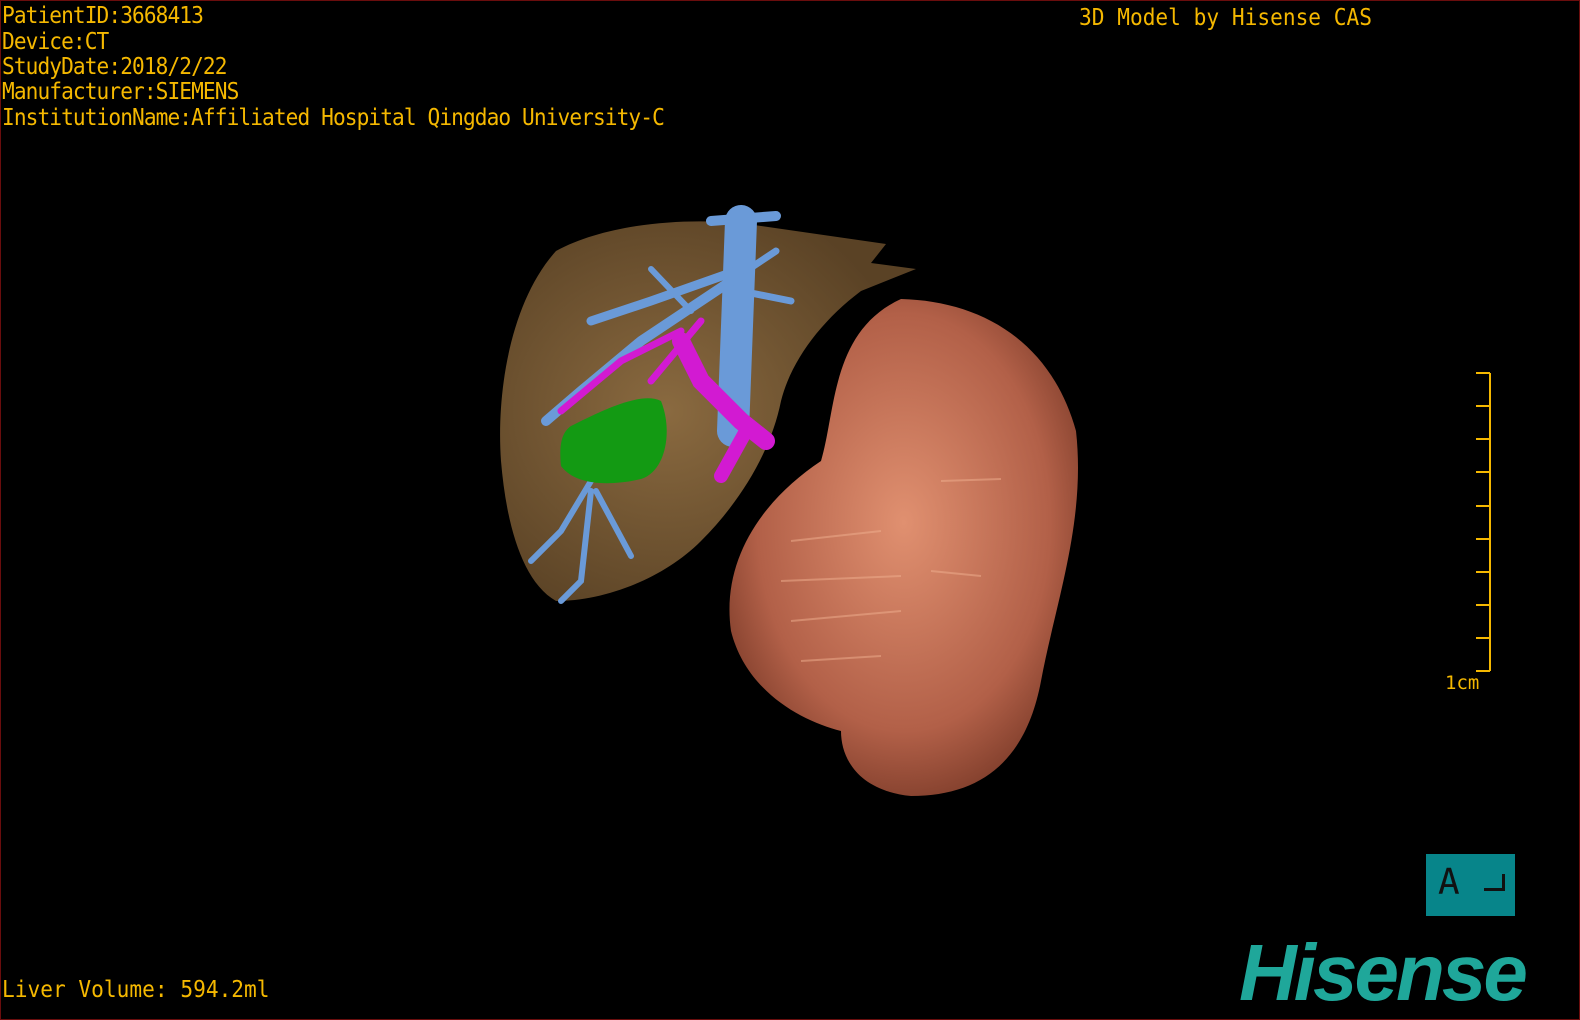  I want to click on patient-id: PatientID:3668413, so click(103, 16).